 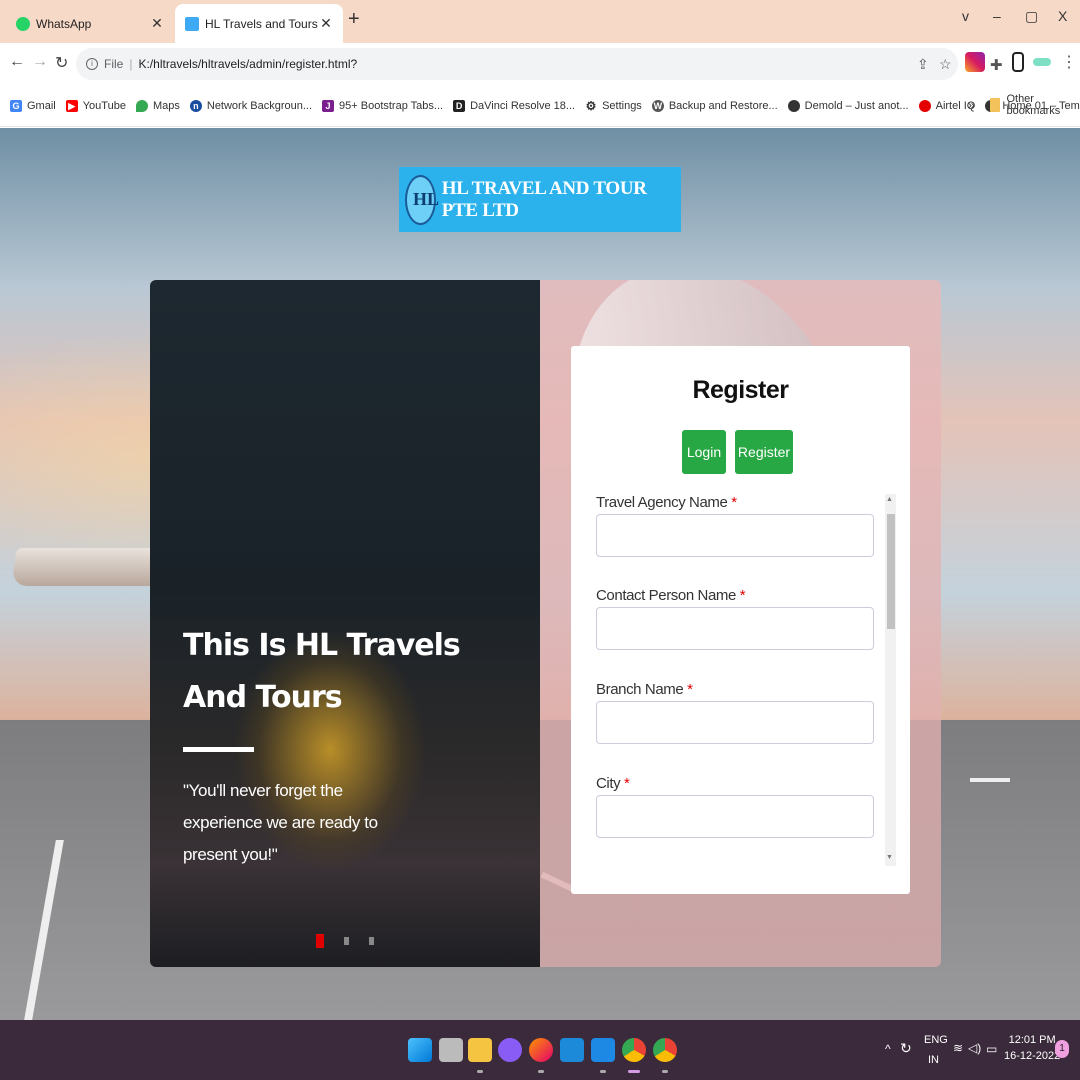 What do you see at coordinates (735, 535) in the screenshot?
I see `travel-agency-name-input` at bounding box center [735, 535].